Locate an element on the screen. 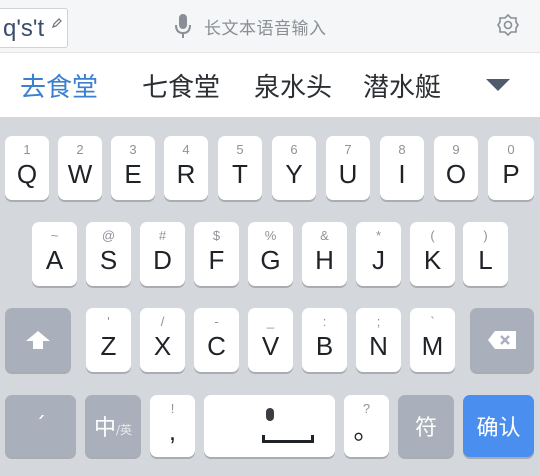 The width and height of the screenshot is (540, 476). key-x: / X is located at coordinates (162, 340).